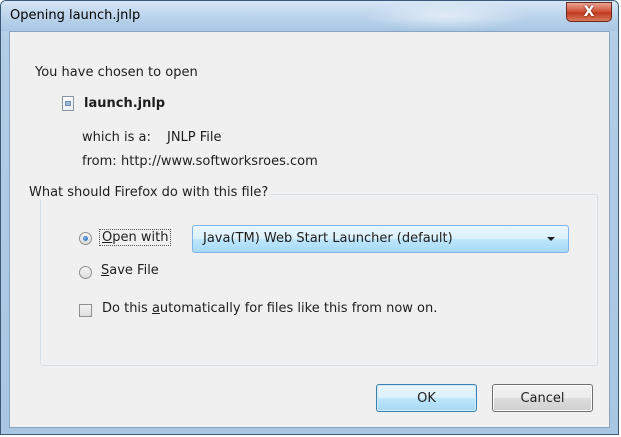  Describe the element at coordinates (116, 137) in the screenshot. I see `file-type-label: which is a:` at that location.